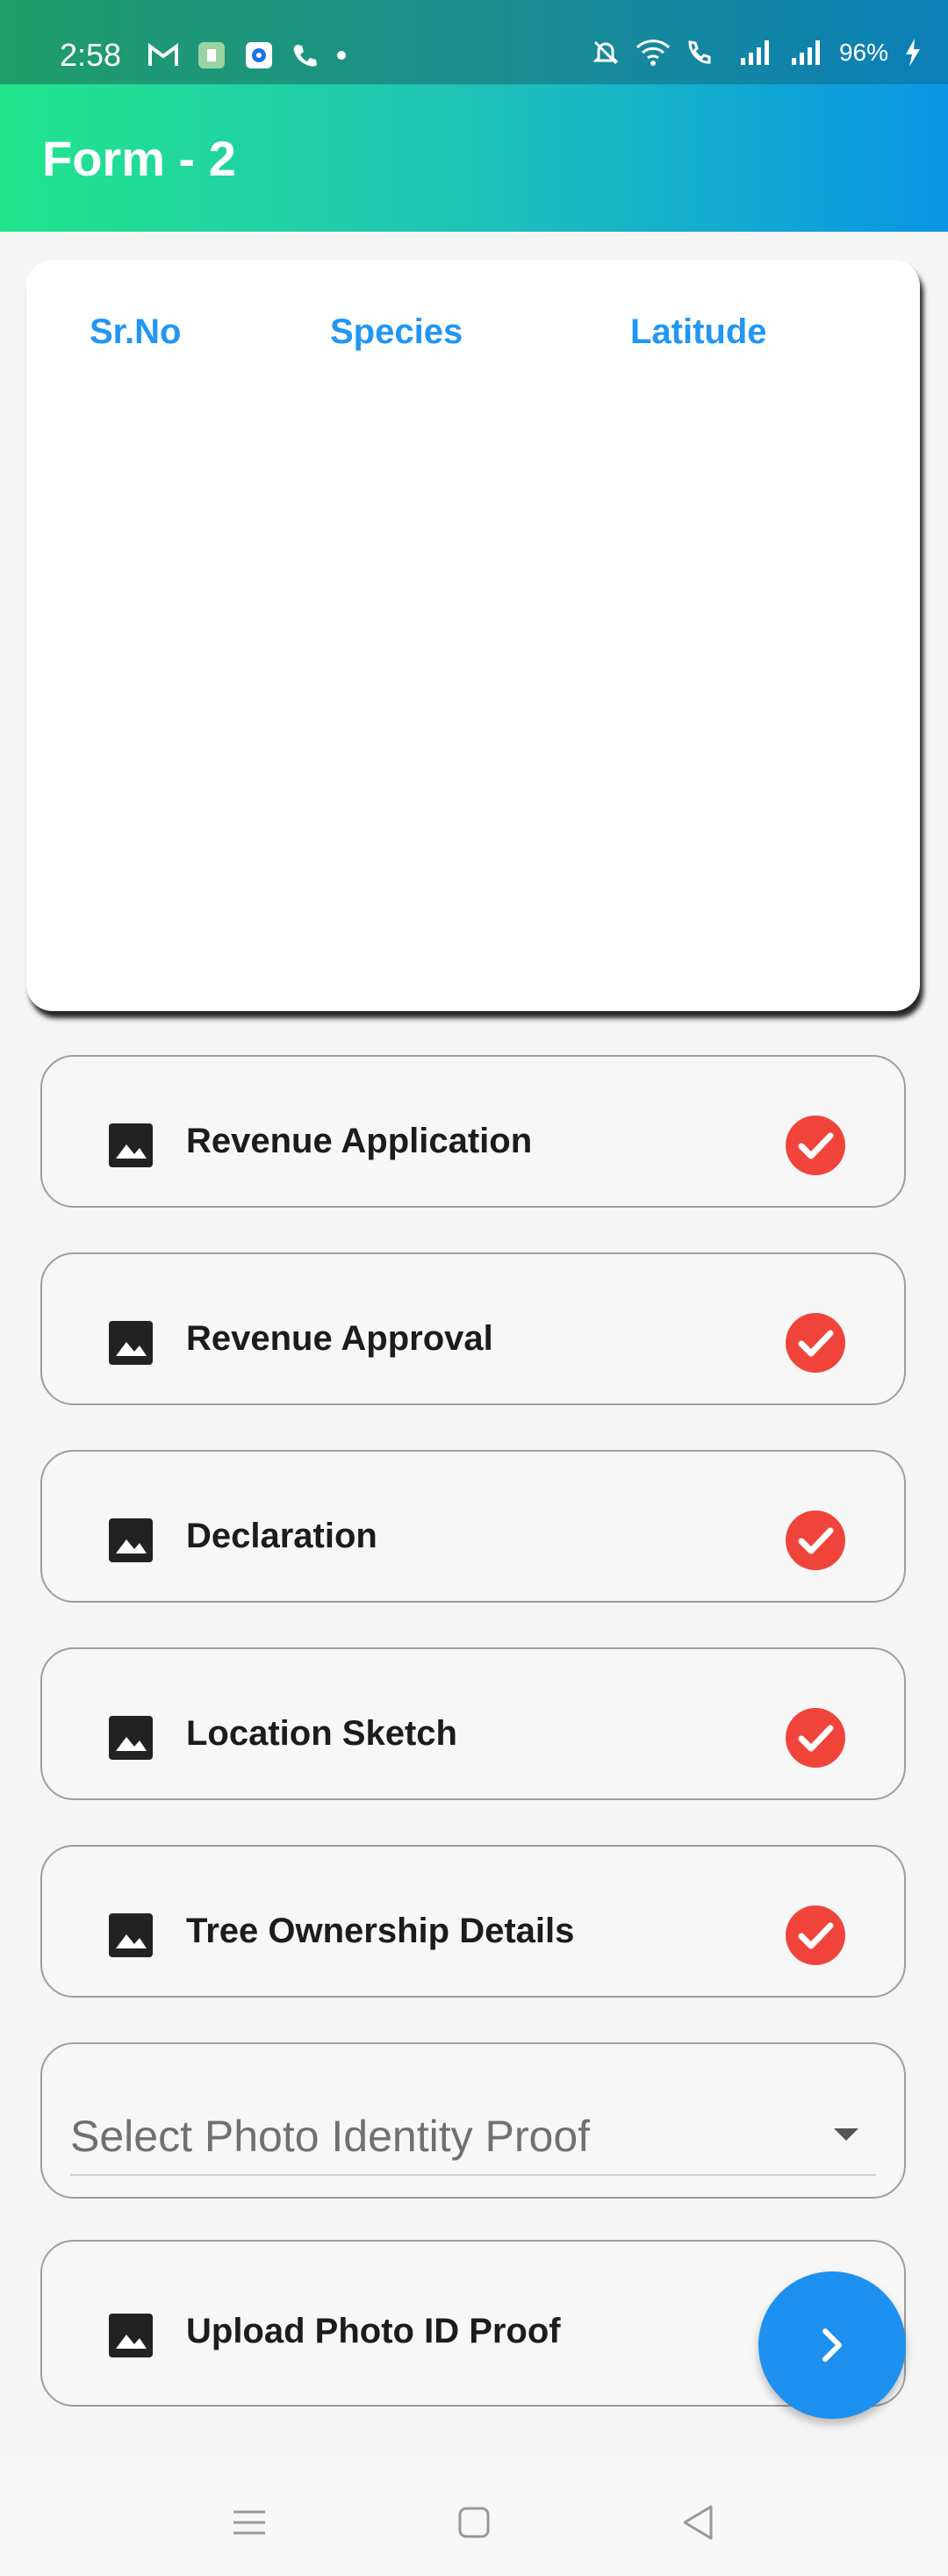 The image size is (948, 2576). What do you see at coordinates (374, 2331) in the screenshot?
I see `document-label: Upload Photo ID Proof` at bounding box center [374, 2331].